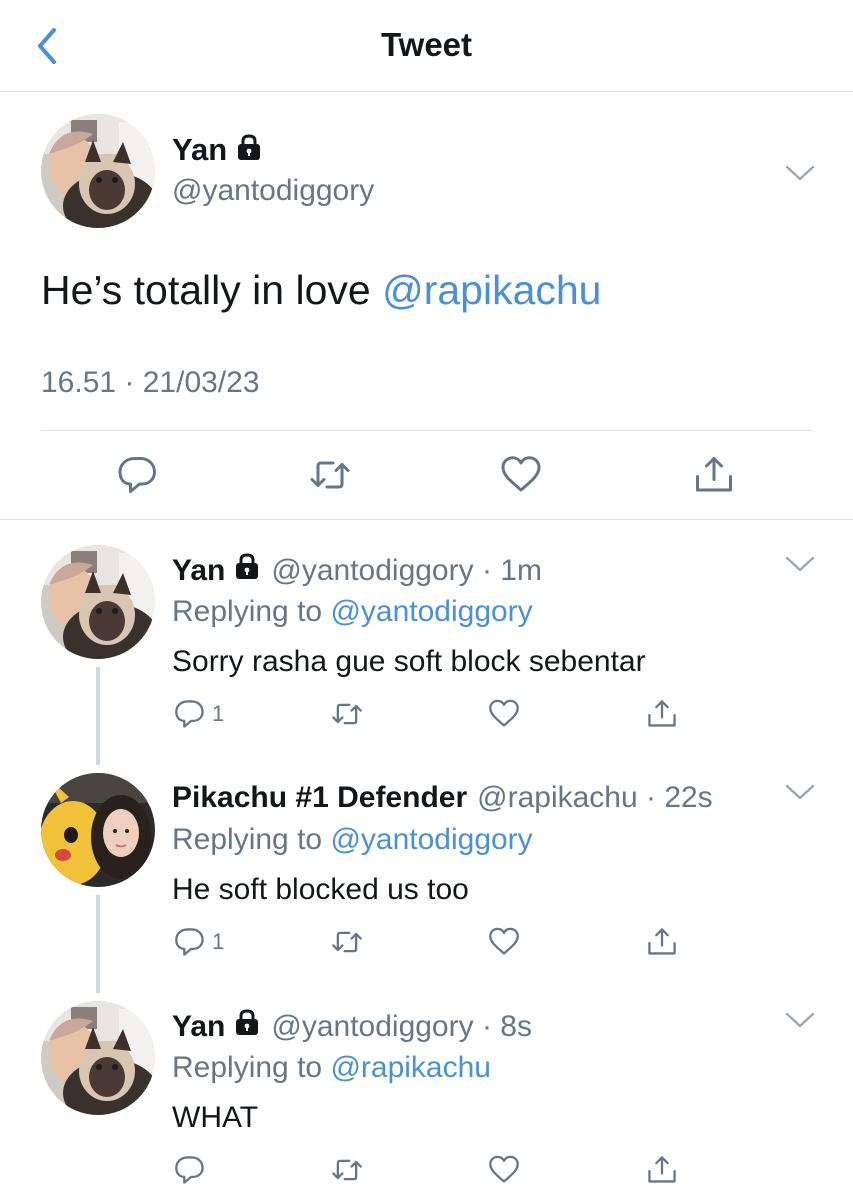 The width and height of the screenshot is (853, 1200). I want to click on tweet-text: WHAT, so click(215, 1117).